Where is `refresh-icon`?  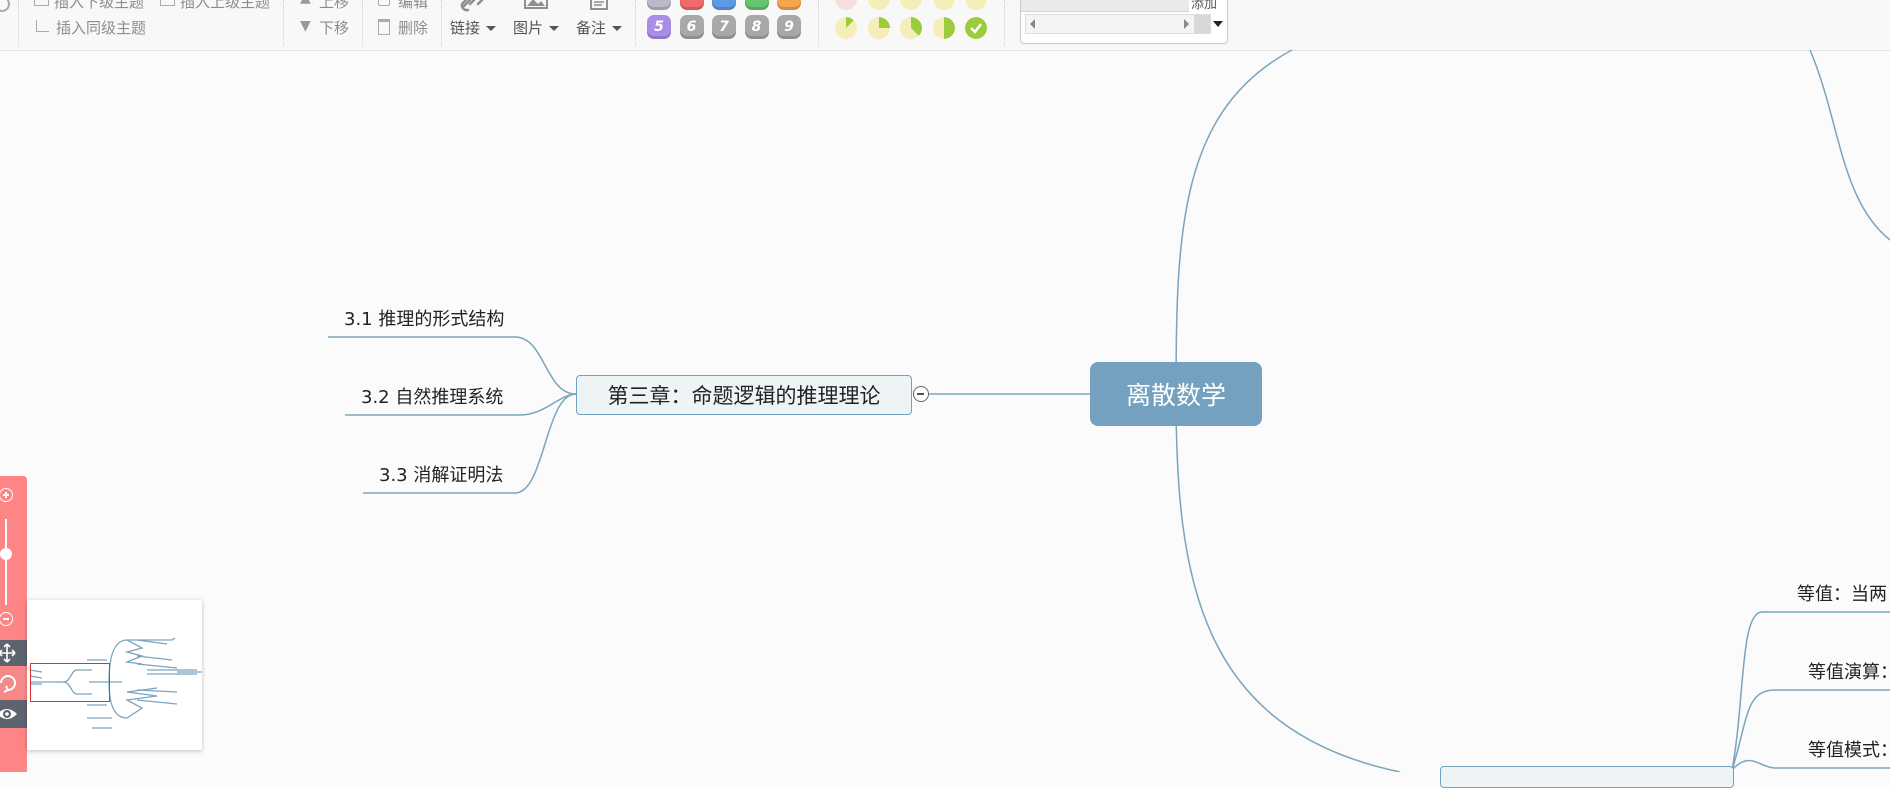 refresh-icon is located at coordinates (9, 683).